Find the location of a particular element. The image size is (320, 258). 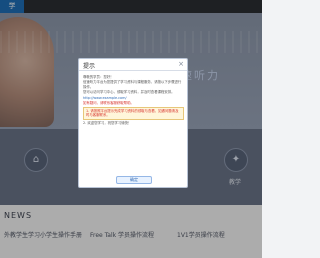

modal-paragraph-1: 尊敬的学员：您好！ is located at coordinates (98, 77).